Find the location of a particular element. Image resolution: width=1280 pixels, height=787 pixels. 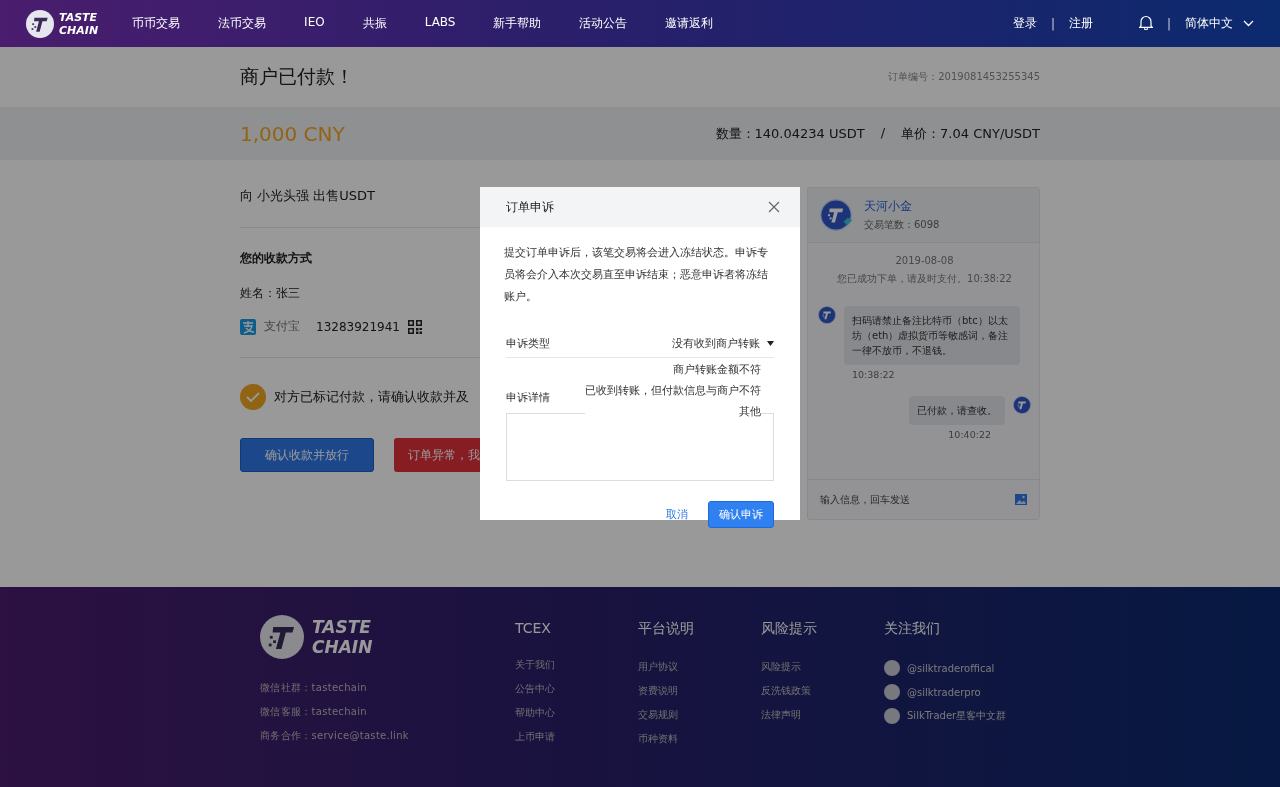

dropdown-option: 其他 is located at coordinates (750, 411).